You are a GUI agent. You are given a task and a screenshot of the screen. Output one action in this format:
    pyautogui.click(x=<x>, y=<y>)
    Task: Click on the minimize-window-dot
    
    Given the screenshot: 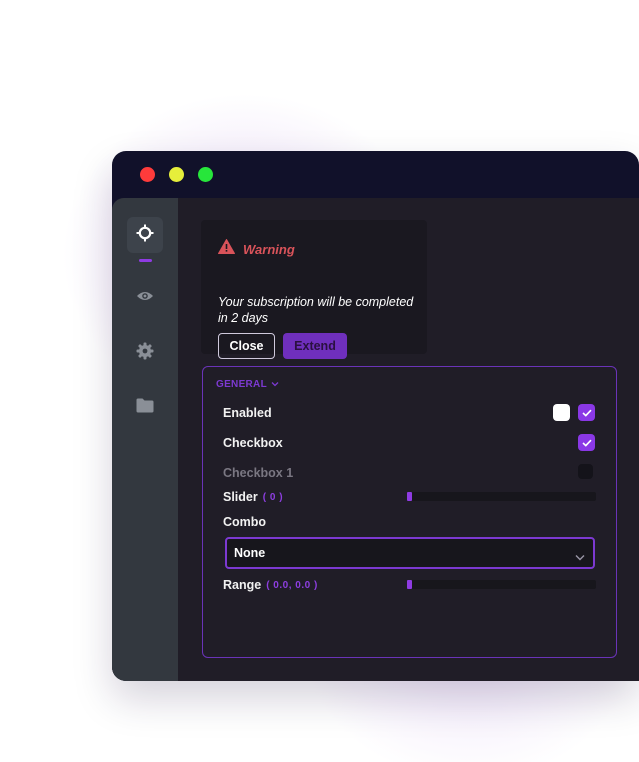 What is the action you would take?
    pyautogui.click(x=176, y=174)
    